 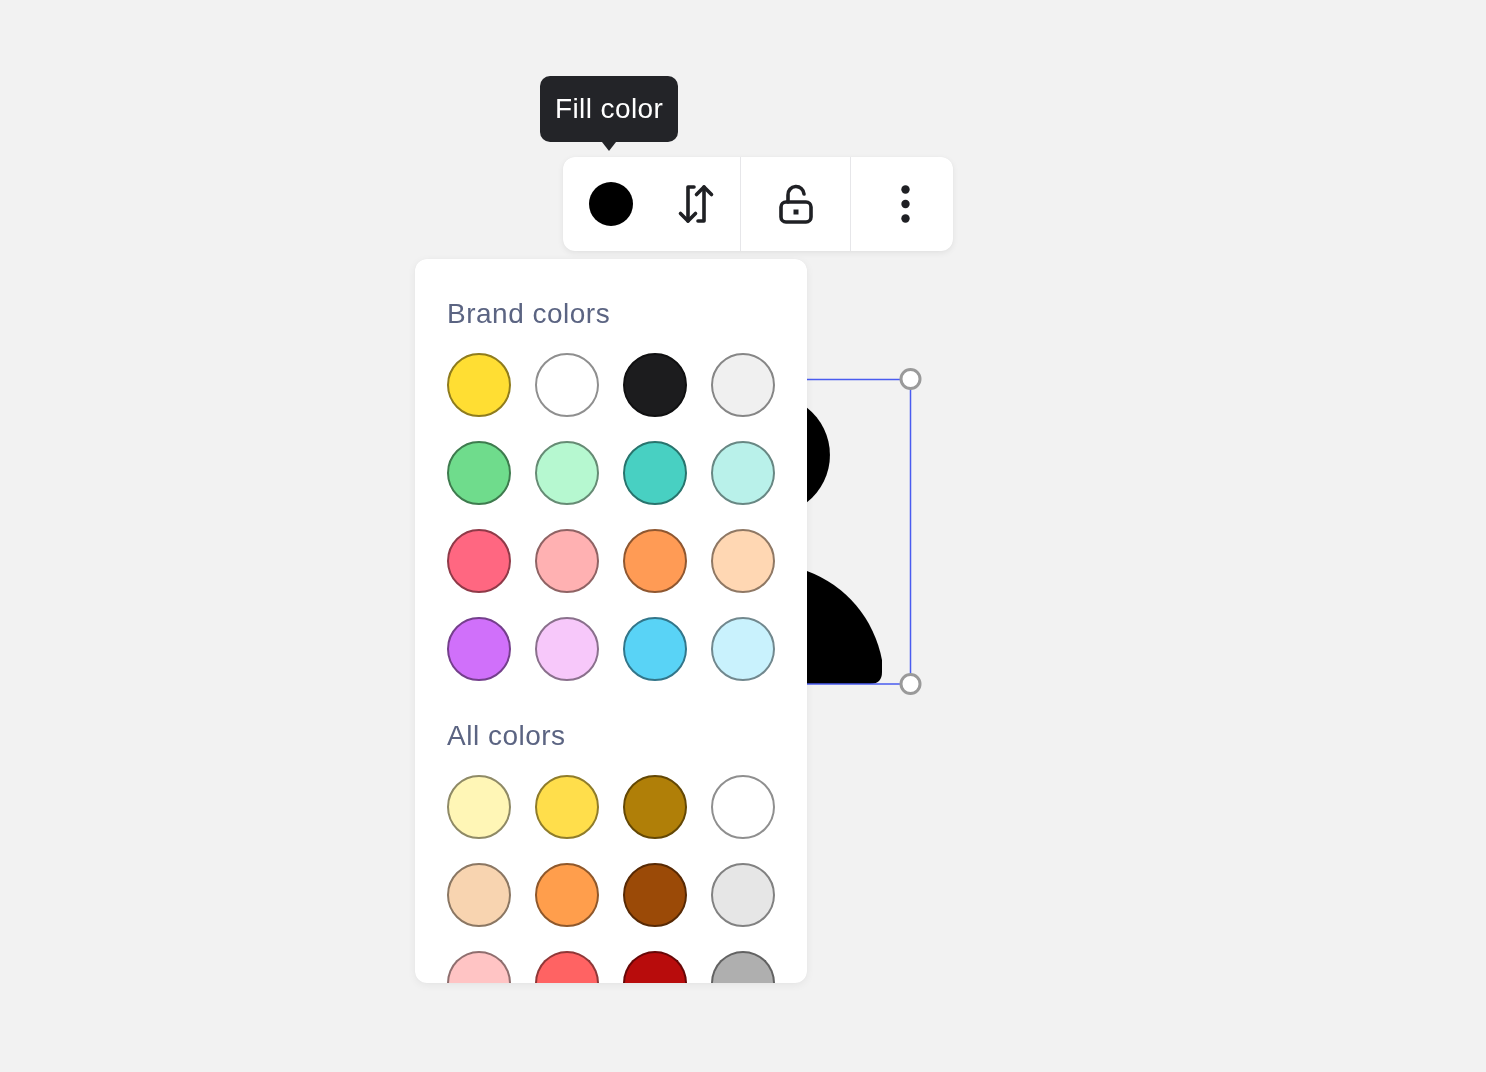 What do you see at coordinates (844, 545) in the screenshot?
I see `person-silhouette` at bounding box center [844, 545].